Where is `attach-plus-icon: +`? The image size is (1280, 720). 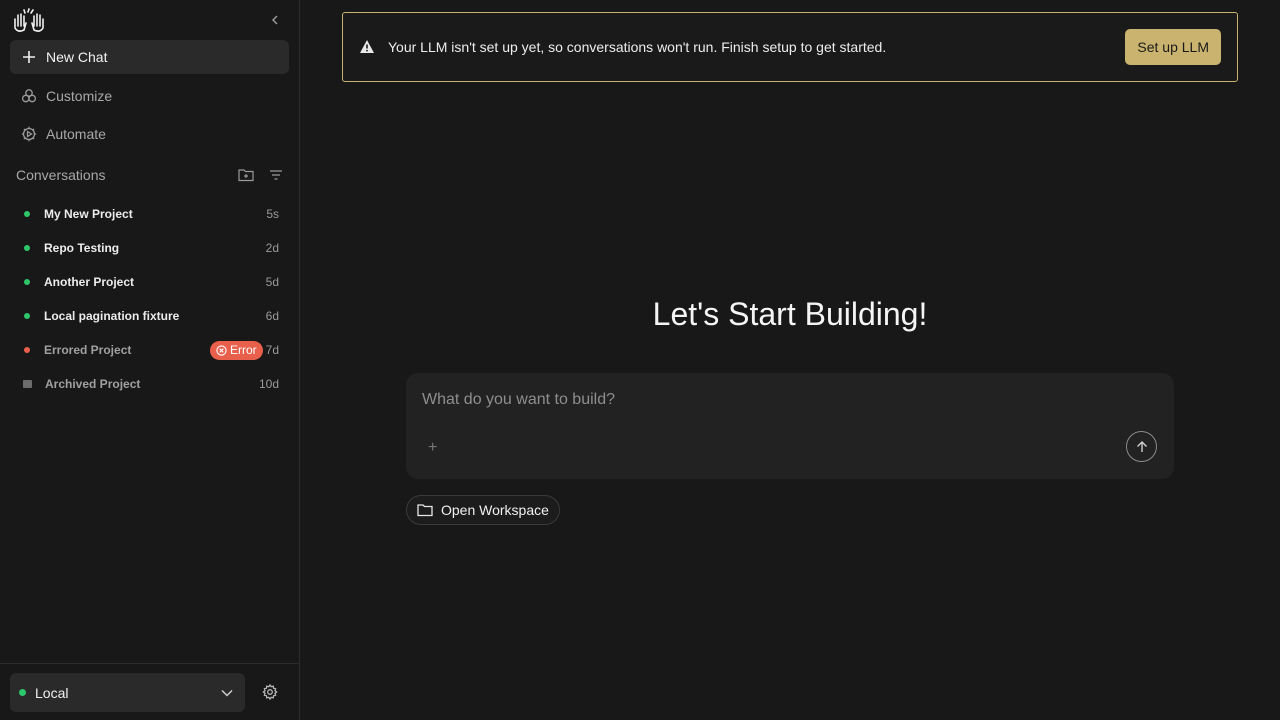 attach-plus-icon: + is located at coordinates (432, 448).